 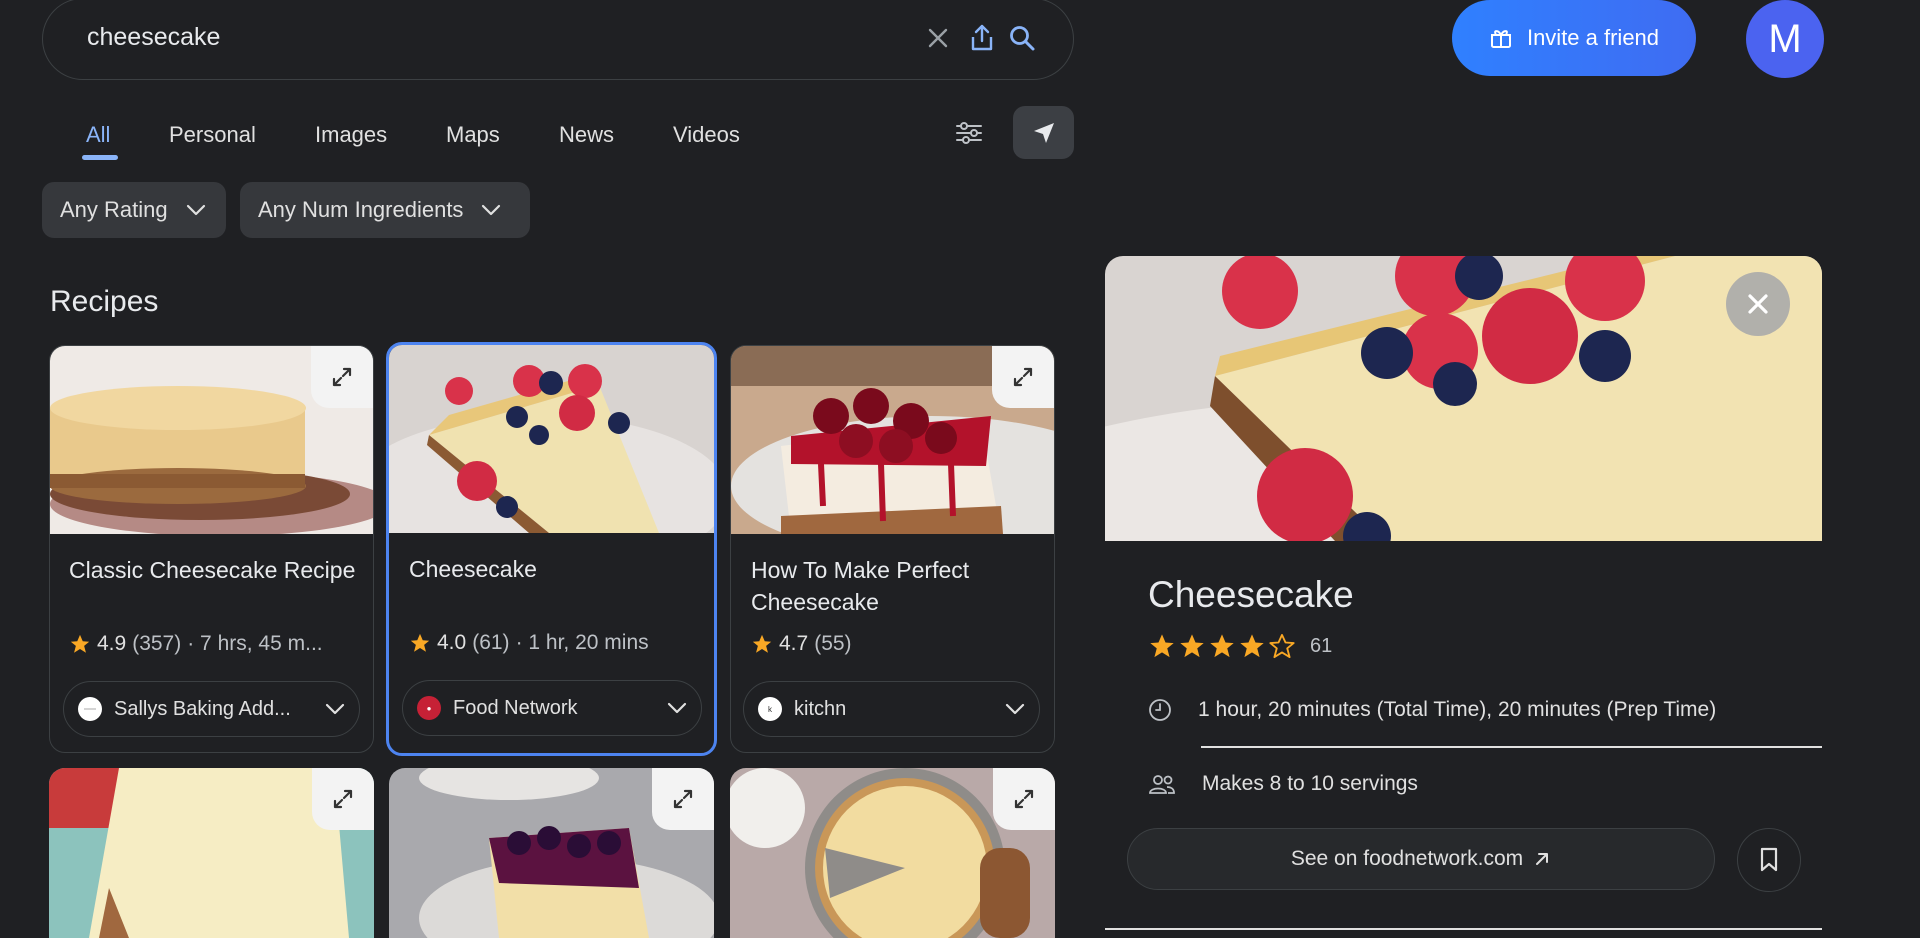 I want to click on invite-friend-button: Invite a friend, so click(x=1574, y=38).